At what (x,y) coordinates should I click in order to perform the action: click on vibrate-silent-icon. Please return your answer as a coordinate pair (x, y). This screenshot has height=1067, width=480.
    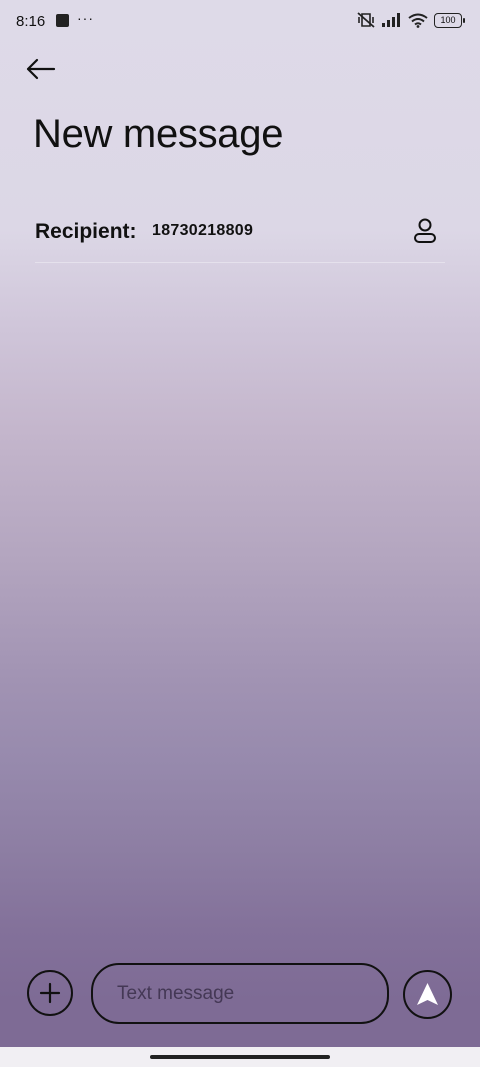
    Looking at the image, I should click on (366, 20).